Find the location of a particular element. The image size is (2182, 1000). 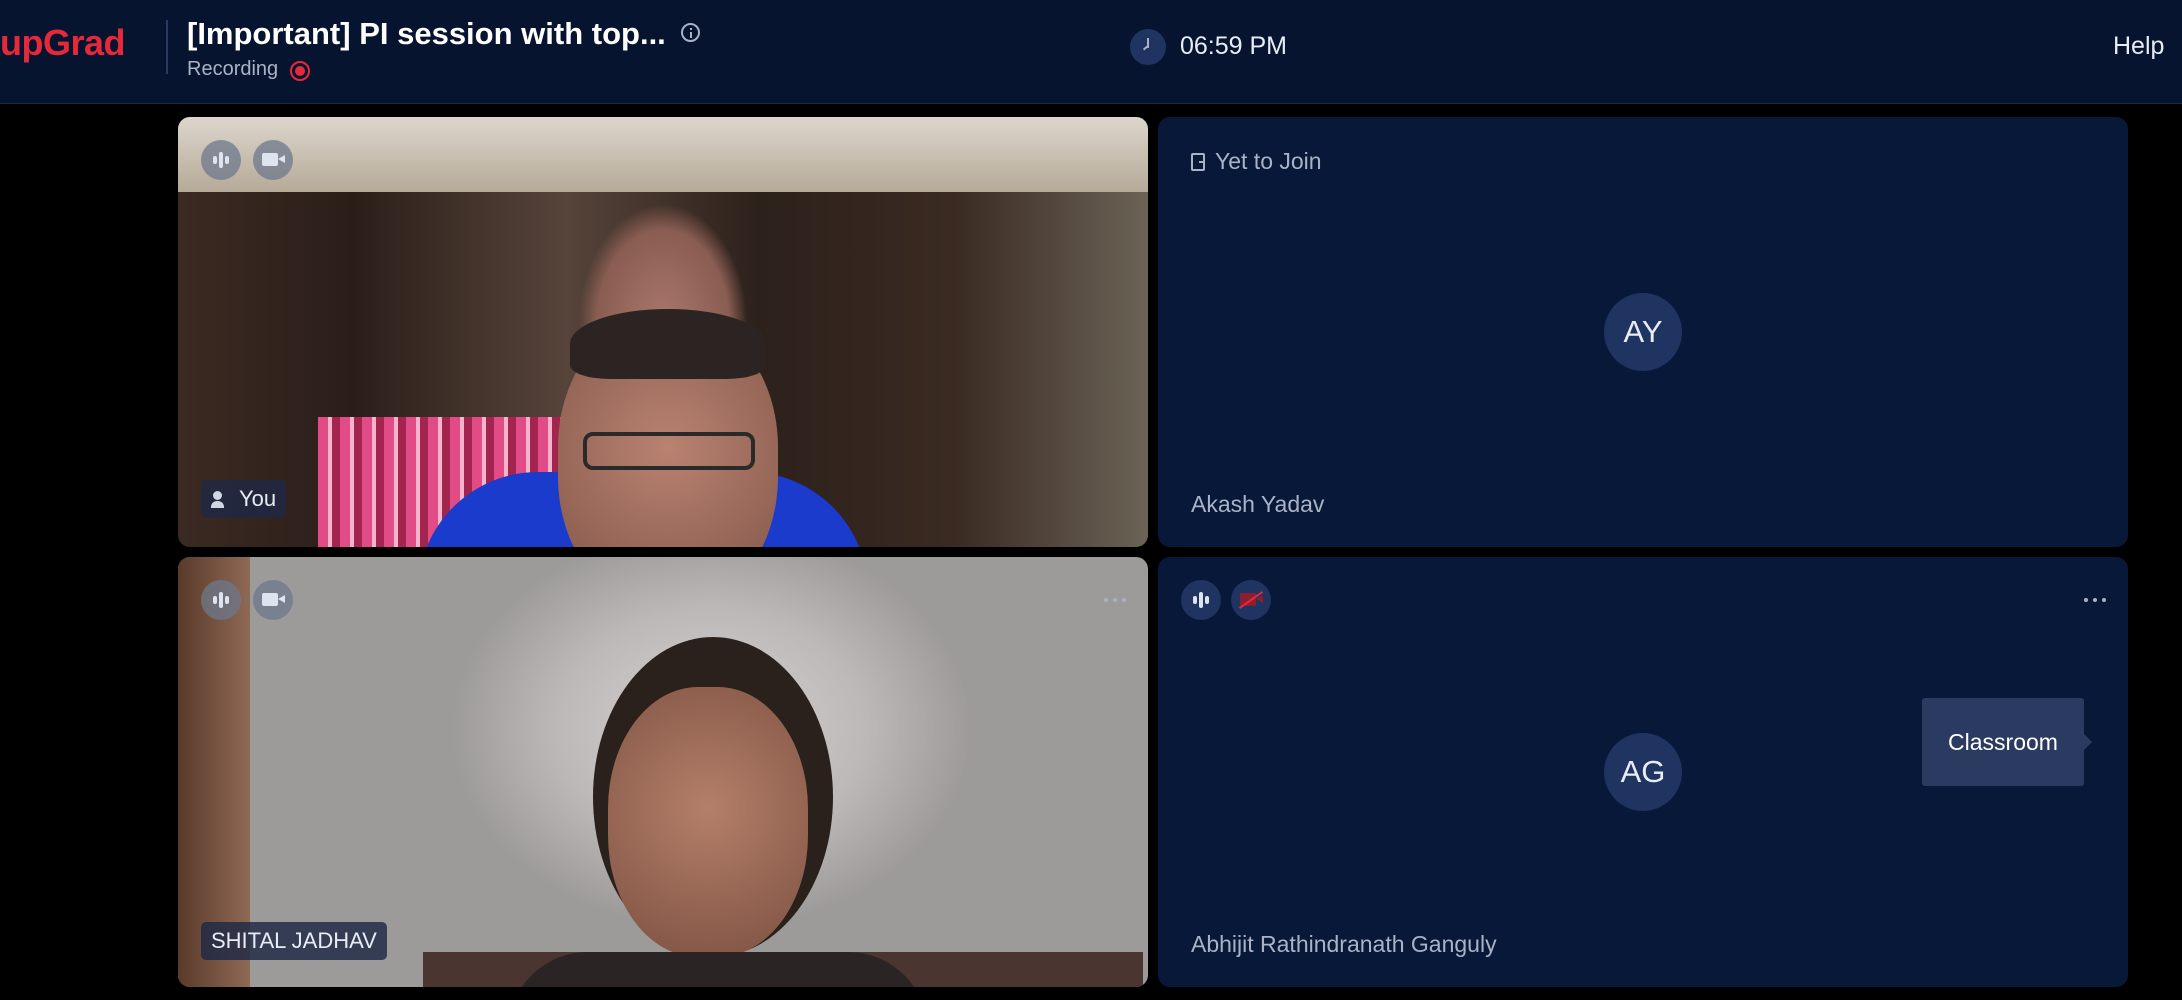

participant-name: Akash Yadav is located at coordinates (1258, 504).